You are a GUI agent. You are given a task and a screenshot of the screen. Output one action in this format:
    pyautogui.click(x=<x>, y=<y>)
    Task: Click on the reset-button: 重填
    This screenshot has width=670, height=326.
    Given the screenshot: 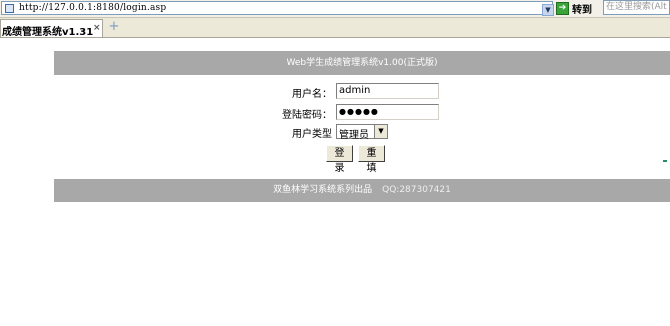 What is the action you would take?
    pyautogui.click(x=371, y=159)
    